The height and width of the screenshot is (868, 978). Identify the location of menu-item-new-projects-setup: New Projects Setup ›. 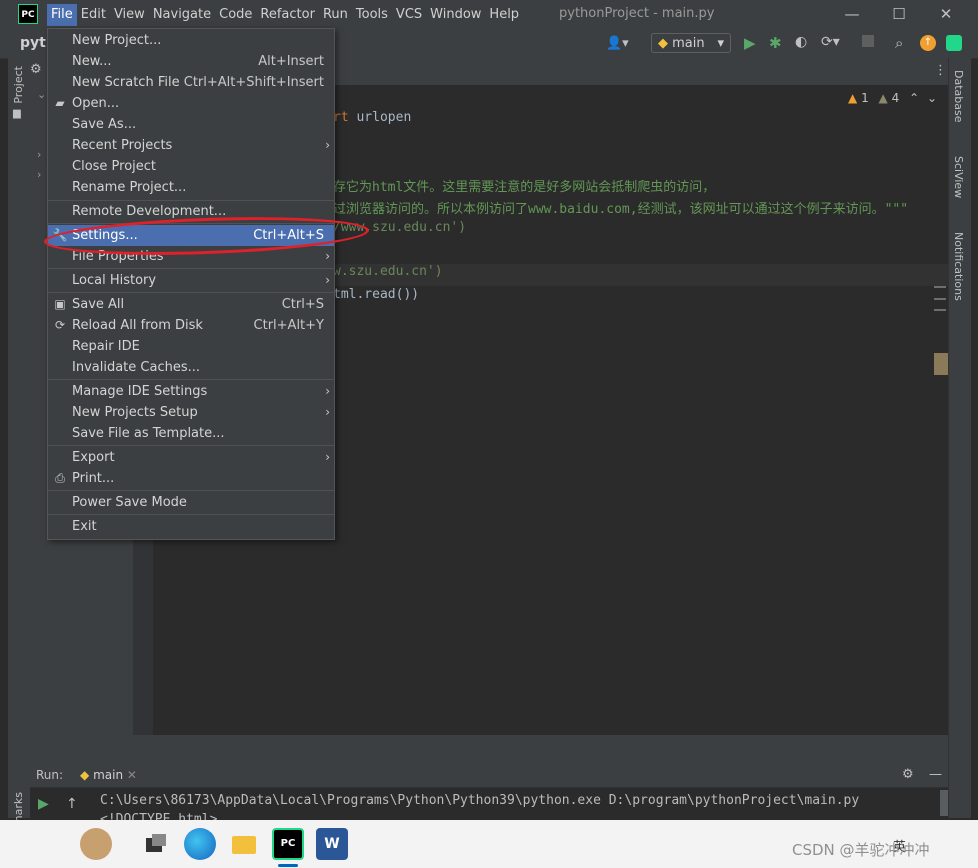
(191, 412).